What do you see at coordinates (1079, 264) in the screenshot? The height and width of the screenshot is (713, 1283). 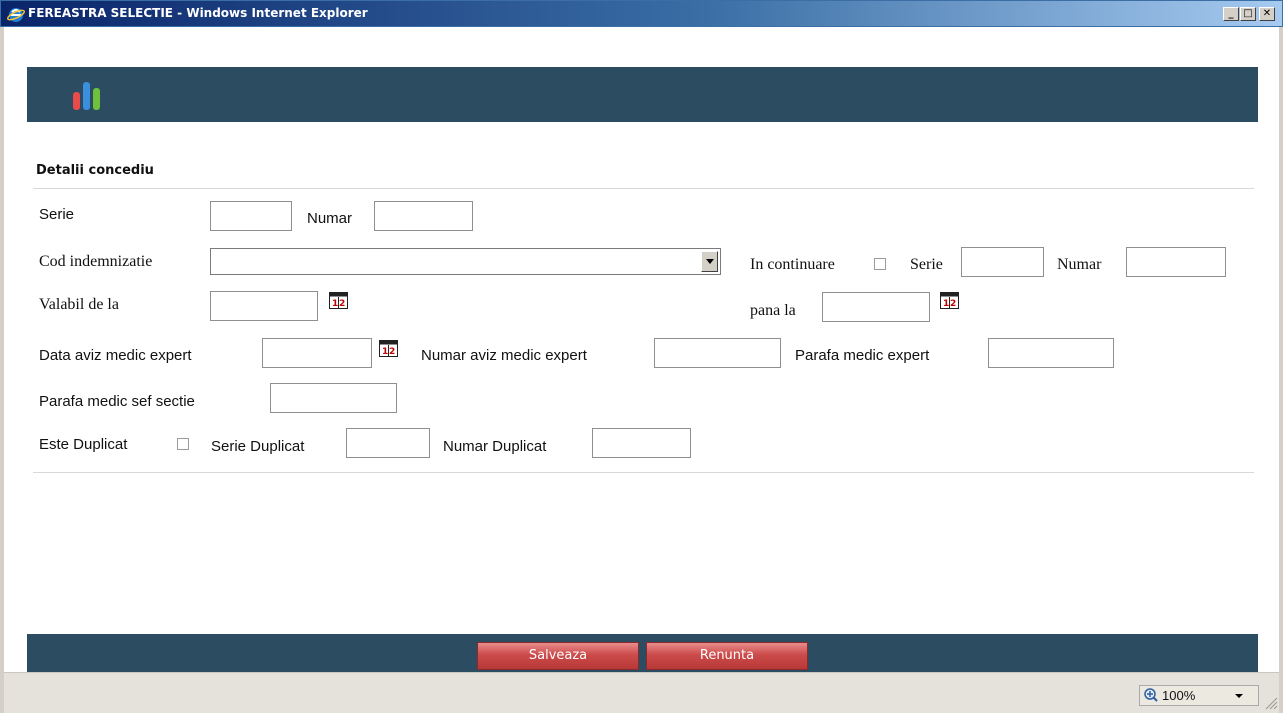 I see `numar-continuare-label: Numar` at bounding box center [1079, 264].